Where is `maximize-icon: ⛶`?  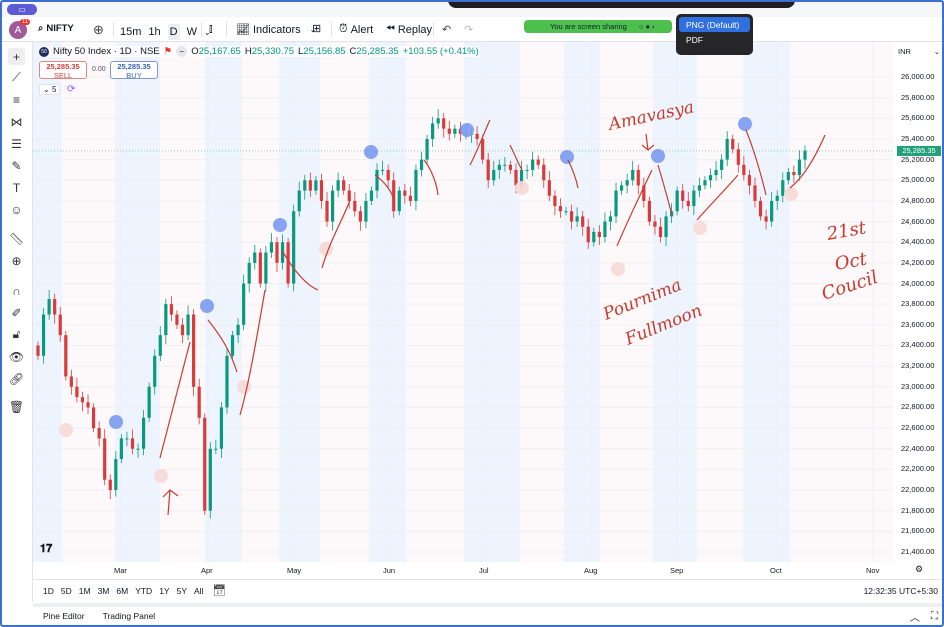
maximize-icon: ⛶ is located at coordinates (934, 616).